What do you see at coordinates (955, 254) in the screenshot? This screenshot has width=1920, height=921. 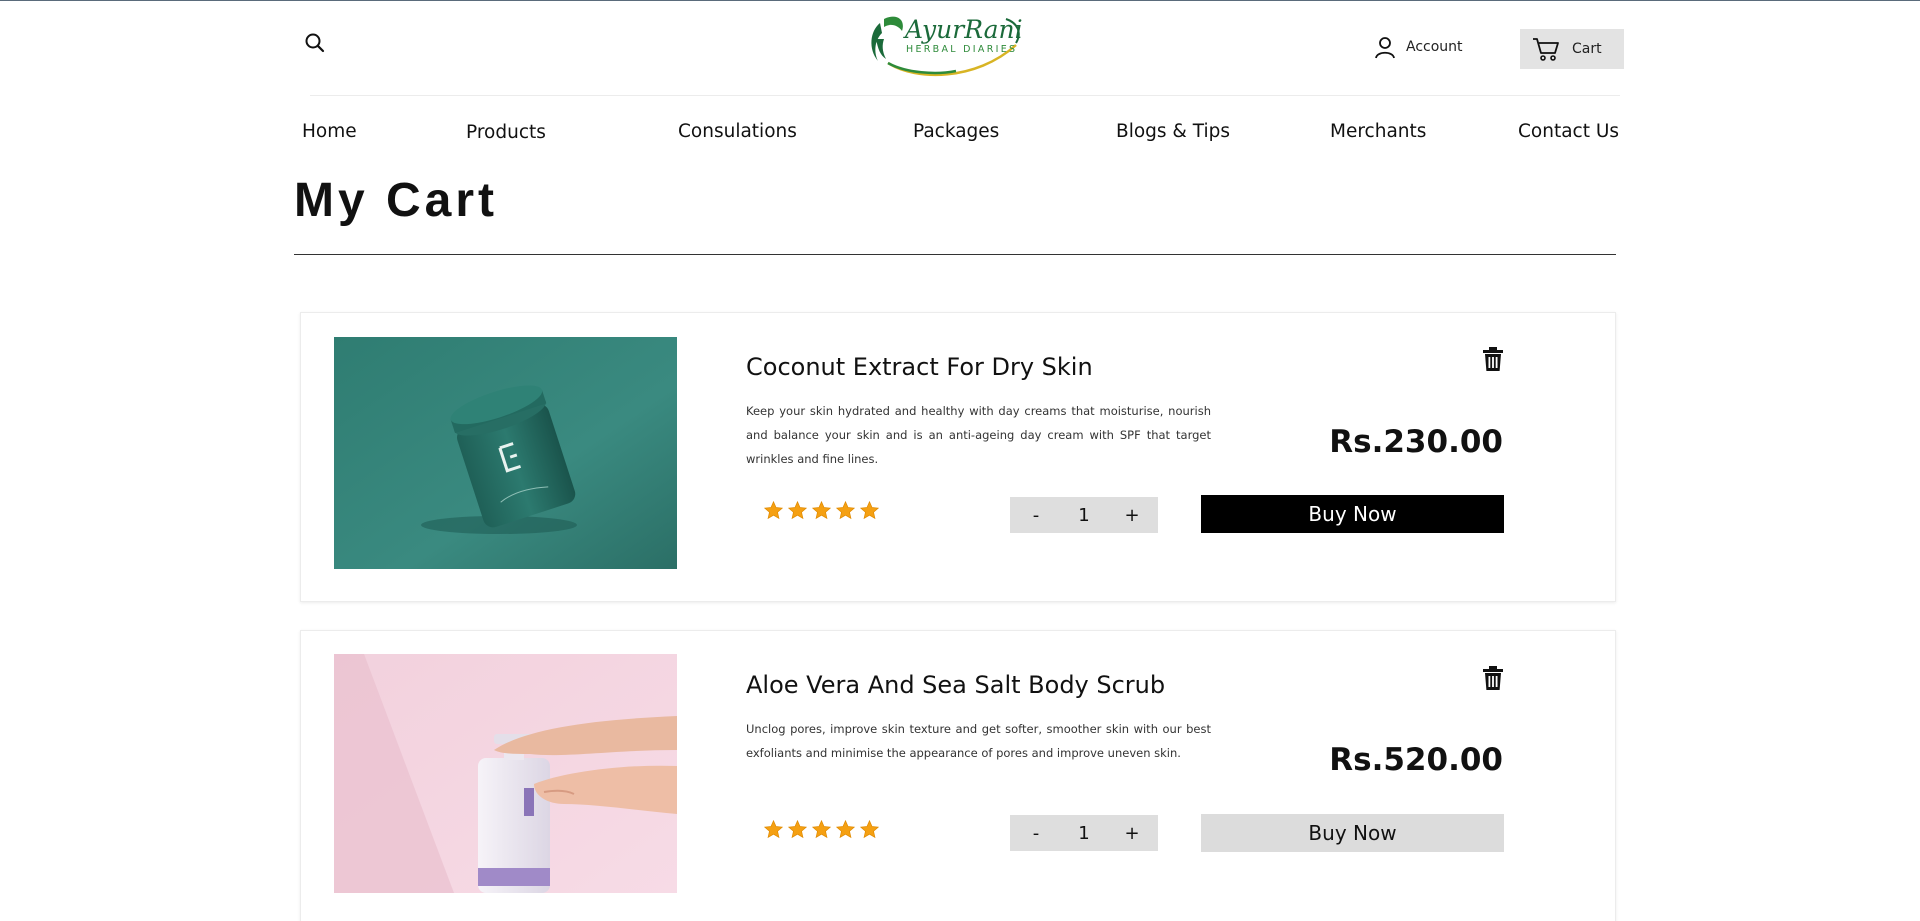 I see `title-divider` at bounding box center [955, 254].